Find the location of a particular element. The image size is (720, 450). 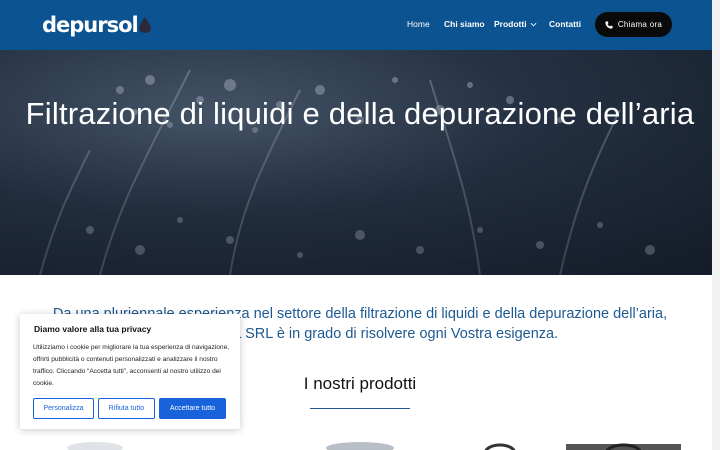

nav-contatti: Contatti is located at coordinates (565, 24).